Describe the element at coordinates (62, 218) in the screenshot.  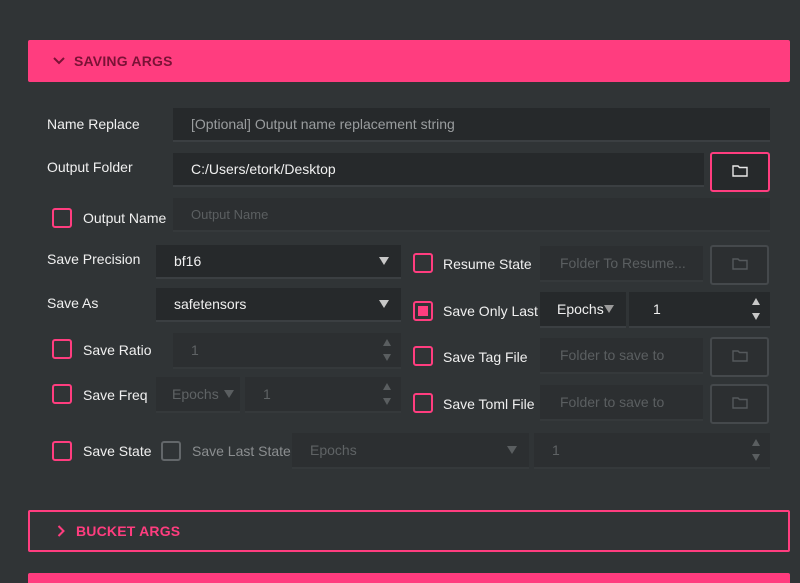
I see `output-name-checkbox` at that location.